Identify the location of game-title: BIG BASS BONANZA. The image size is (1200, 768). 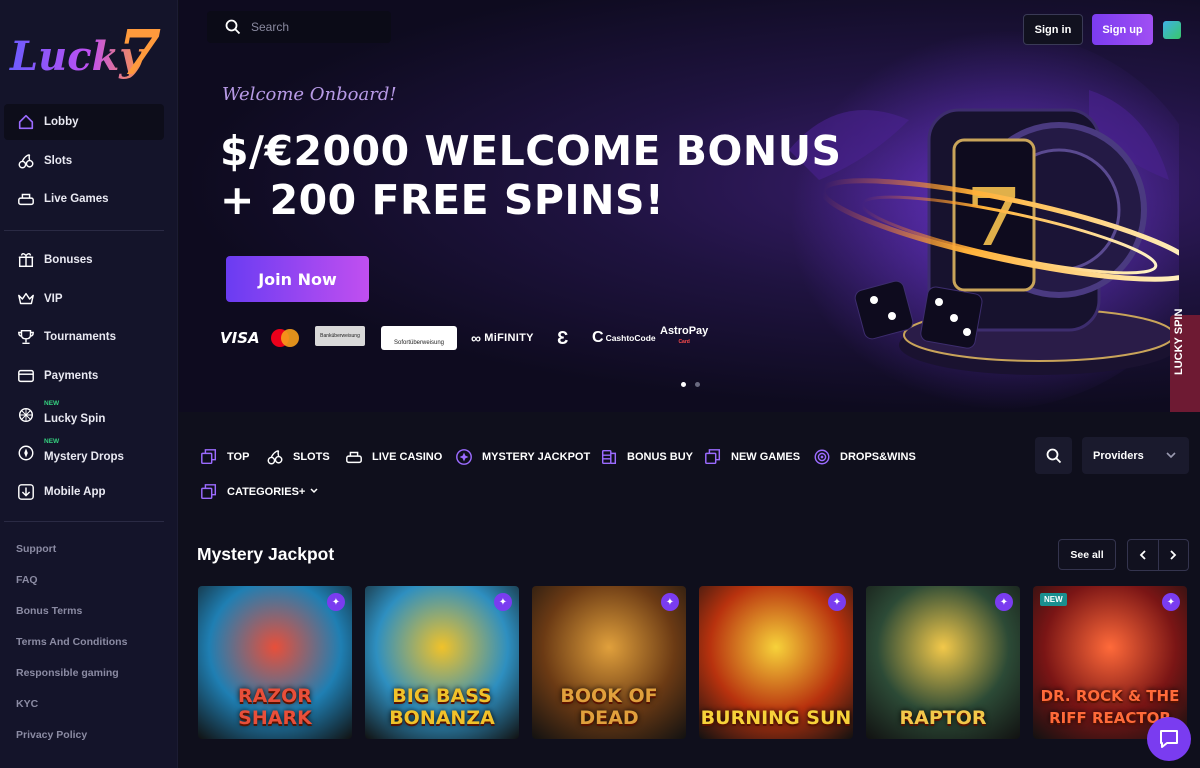
(442, 707).